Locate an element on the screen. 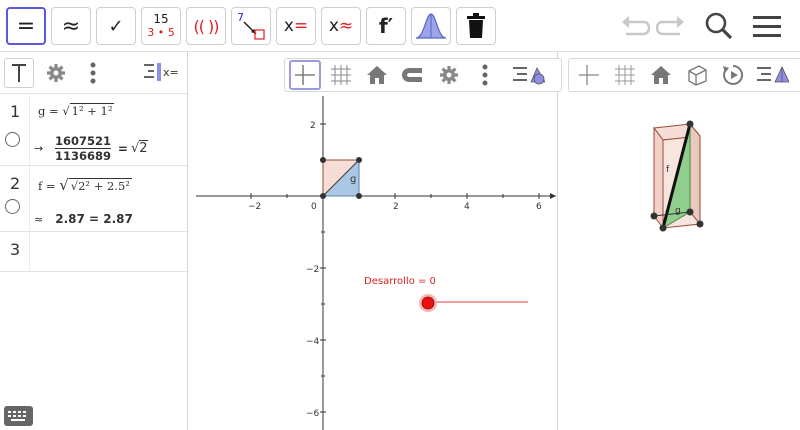  algebra-style-icon: x= is located at coordinates (161, 72).